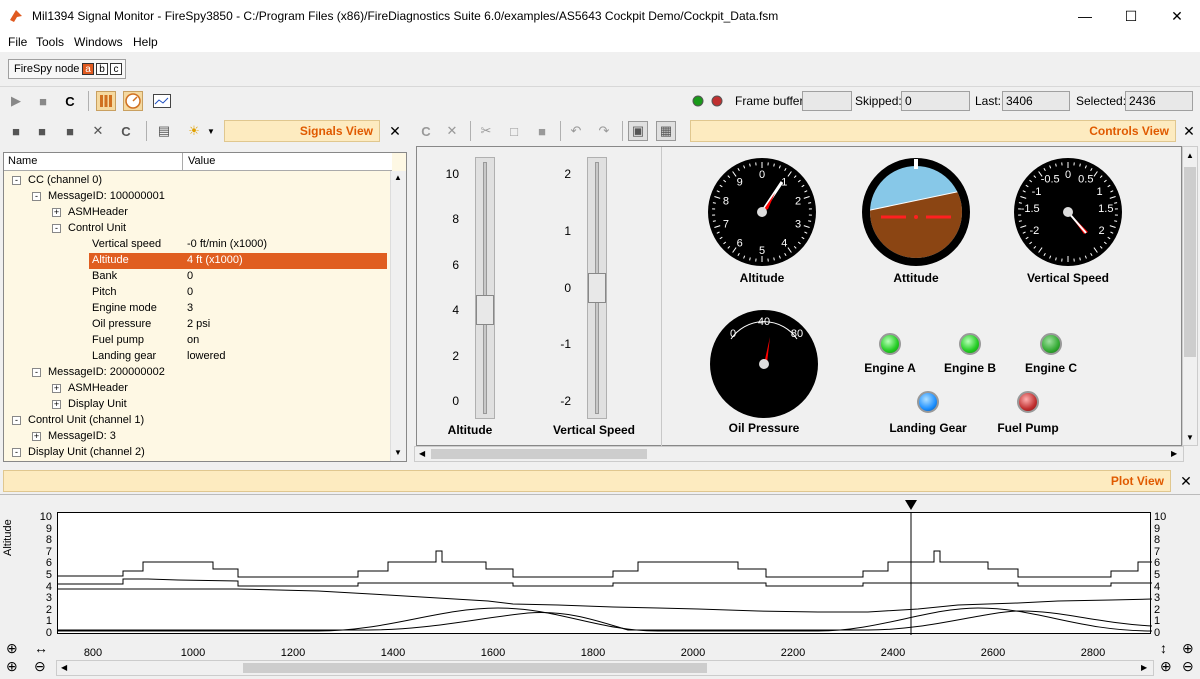  Describe the element at coordinates (16, 101) in the screenshot. I see `play-icon: ▶` at that location.